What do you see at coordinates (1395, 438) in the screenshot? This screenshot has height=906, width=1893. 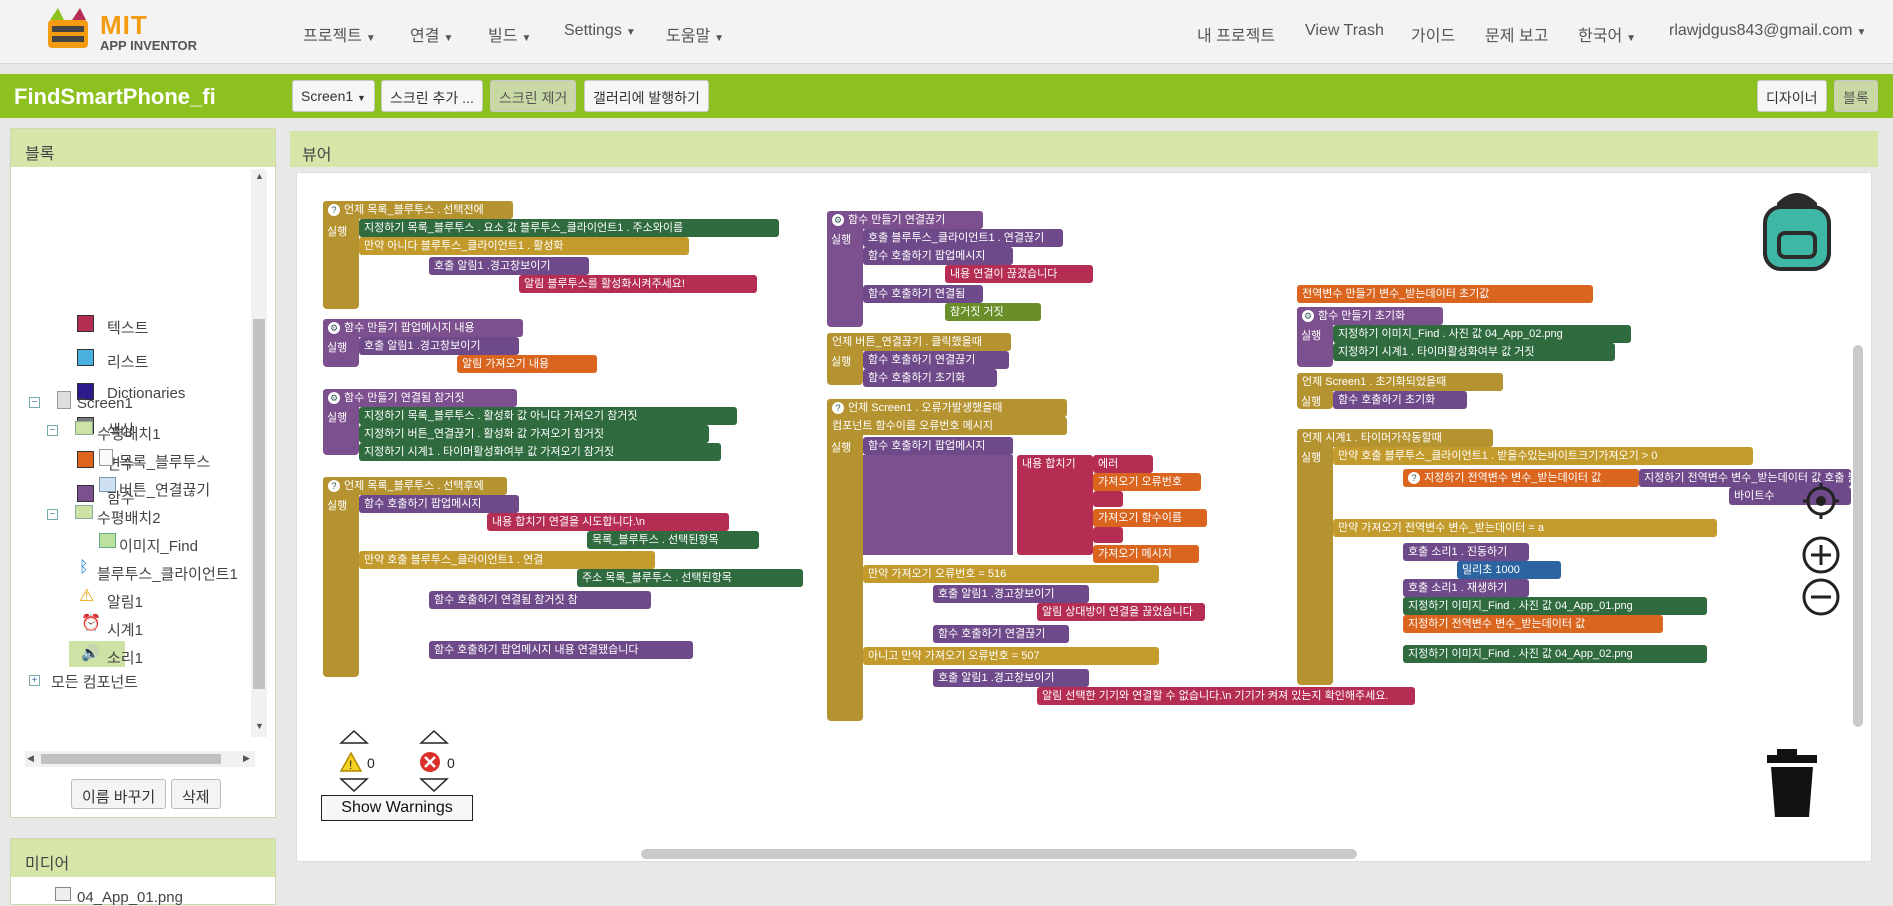 I see `event-block-clock-timer: 언제 시계1 . 타이머가작동할때` at bounding box center [1395, 438].